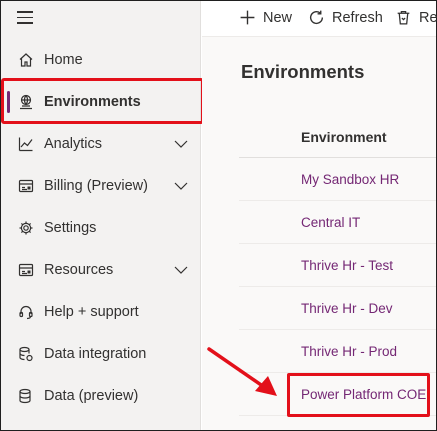  What do you see at coordinates (317, 17) in the screenshot?
I see `refresh-icon` at bounding box center [317, 17].